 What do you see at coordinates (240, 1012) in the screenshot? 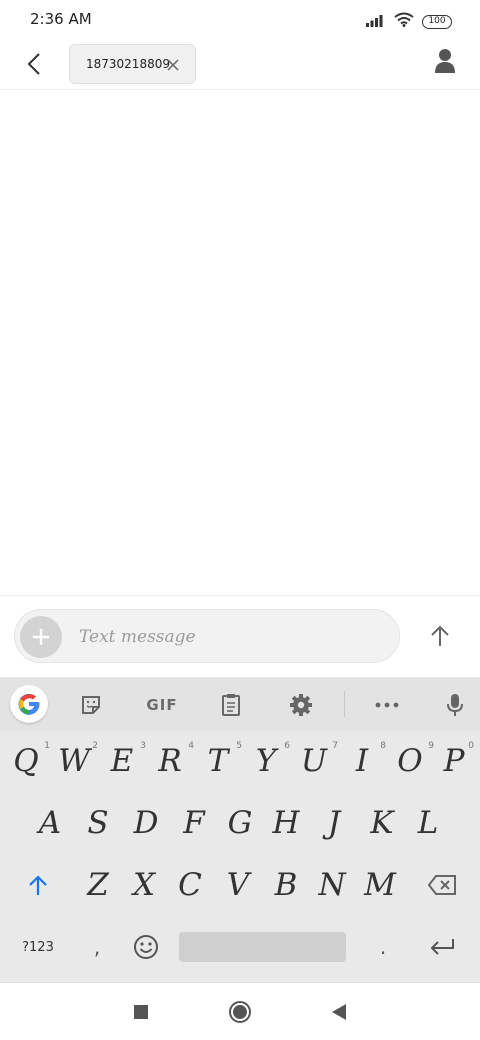
I see `home-button` at bounding box center [240, 1012].